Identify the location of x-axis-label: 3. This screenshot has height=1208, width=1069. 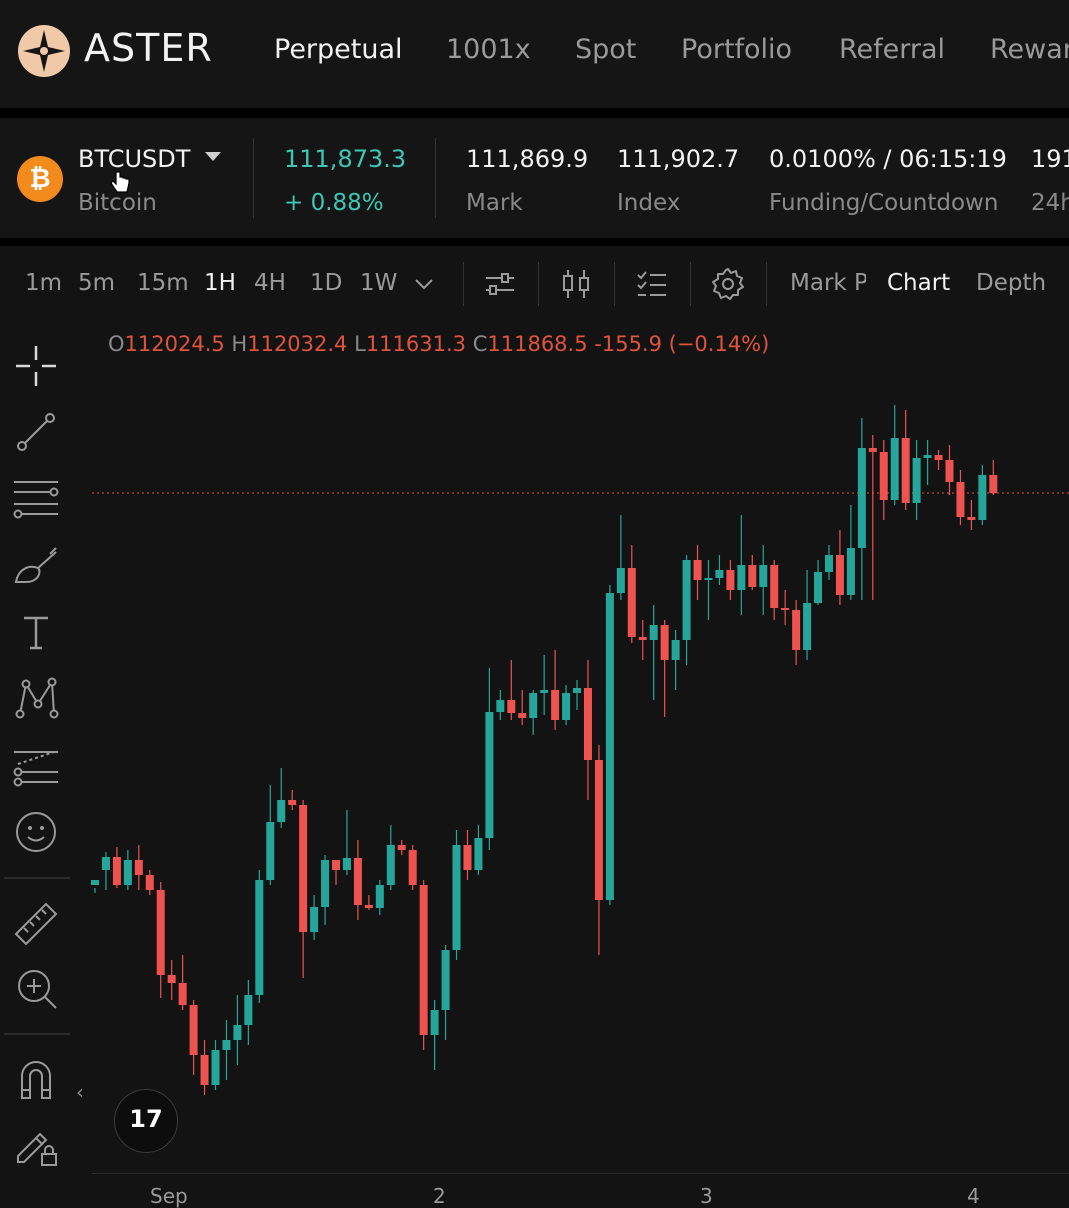
(706, 1196).